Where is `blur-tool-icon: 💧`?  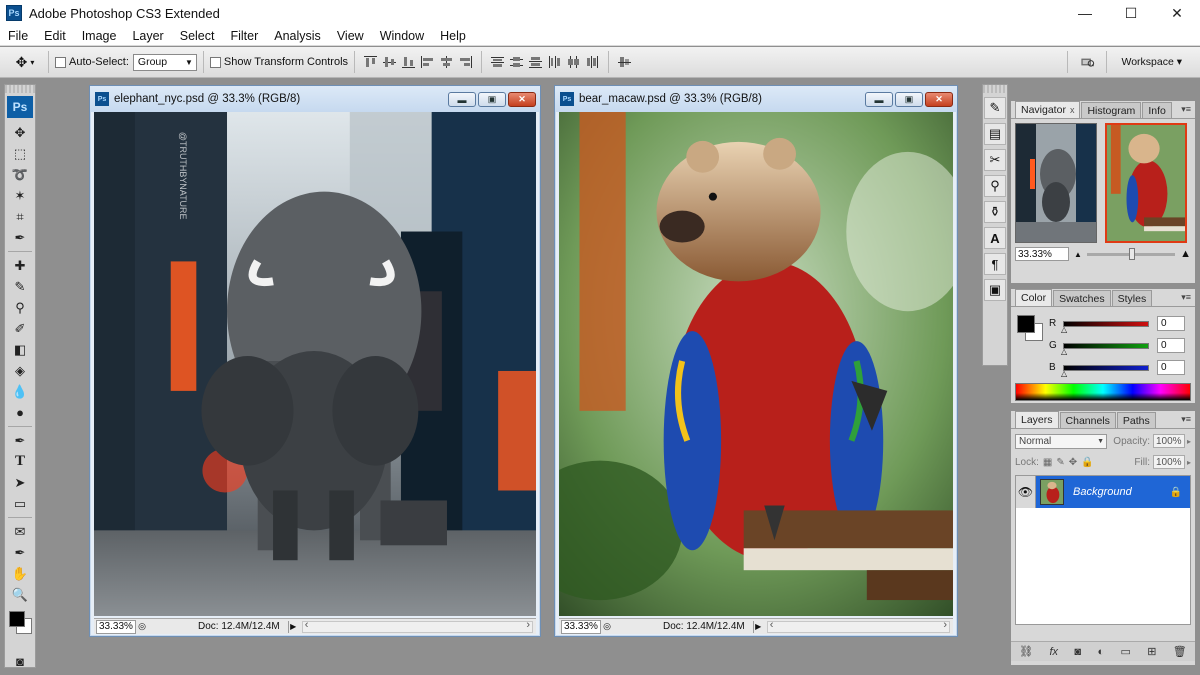
blur-tool-icon: 💧 is located at coordinates (20, 391).